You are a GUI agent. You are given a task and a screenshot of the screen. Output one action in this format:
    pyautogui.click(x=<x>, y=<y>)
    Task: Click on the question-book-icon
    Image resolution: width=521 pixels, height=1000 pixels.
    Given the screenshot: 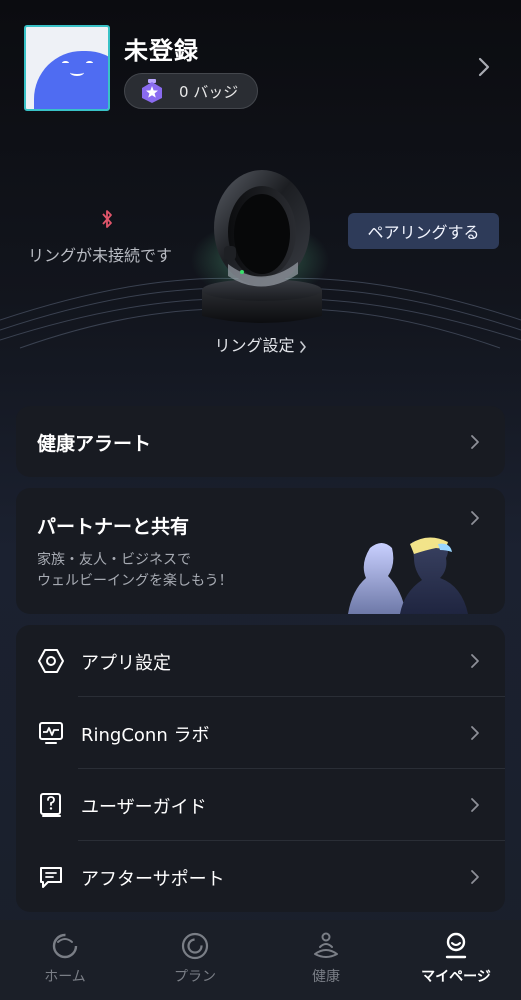 What is the action you would take?
    pyautogui.click(x=50, y=805)
    